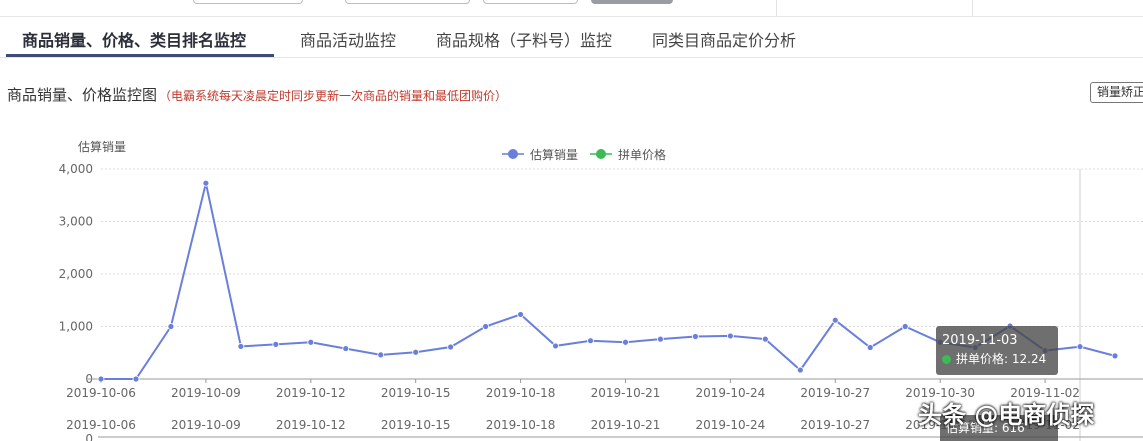  What do you see at coordinates (626, 393) in the screenshot?
I see `x-tick-label: 2019-10-21` at bounding box center [626, 393].